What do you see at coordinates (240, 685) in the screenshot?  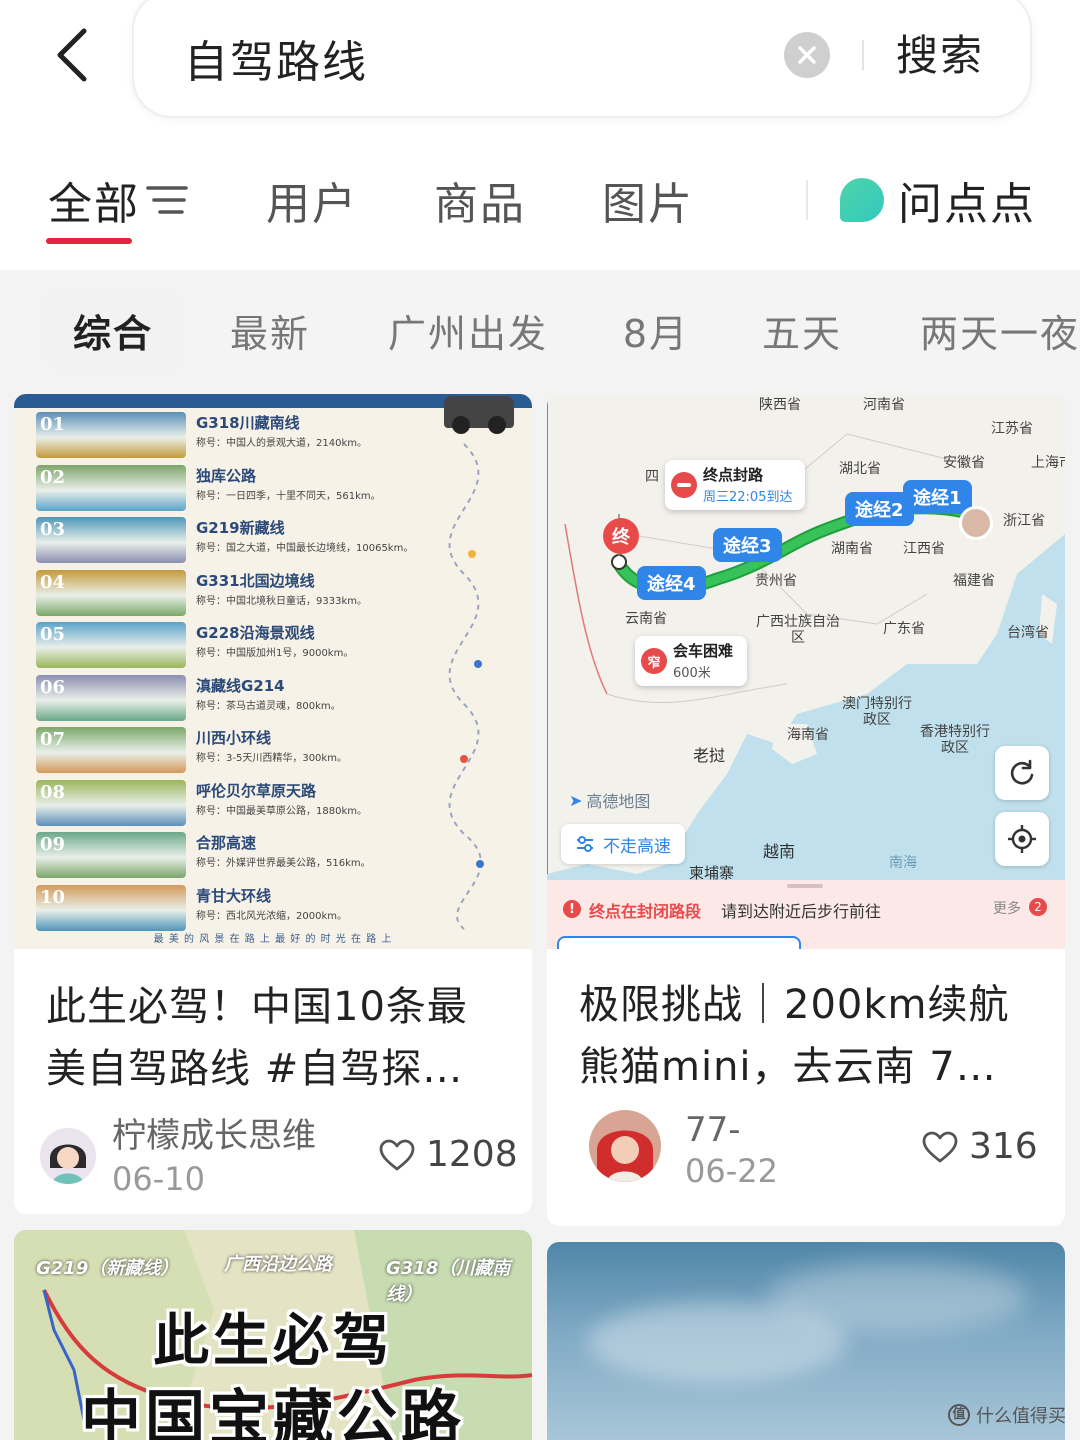 I see `route-name: 滇藏线G214` at bounding box center [240, 685].